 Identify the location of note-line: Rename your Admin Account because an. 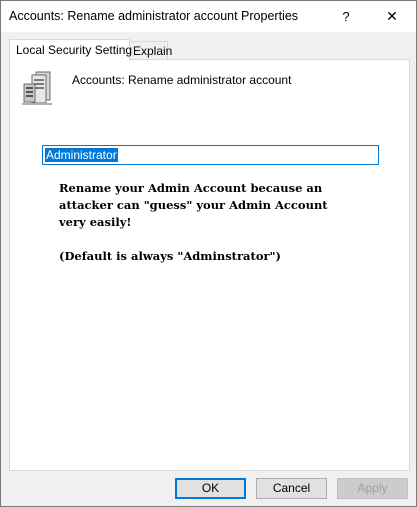
(191, 188).